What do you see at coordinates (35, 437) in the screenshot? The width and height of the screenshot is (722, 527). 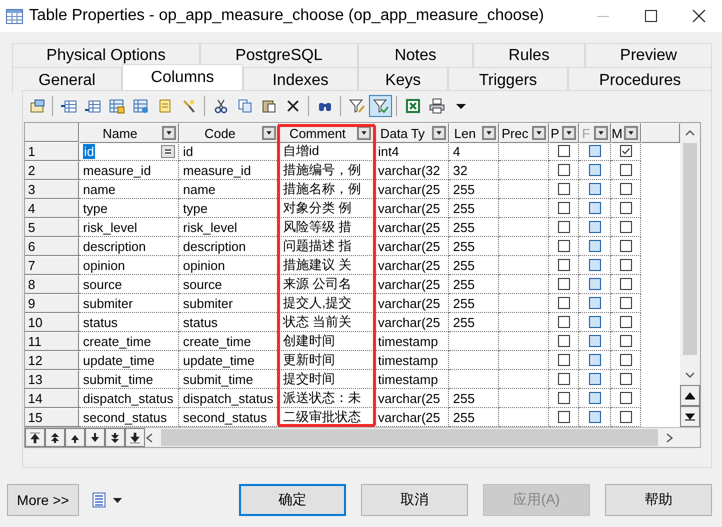 I see `move-top-button` at bounding box center [35, 437].